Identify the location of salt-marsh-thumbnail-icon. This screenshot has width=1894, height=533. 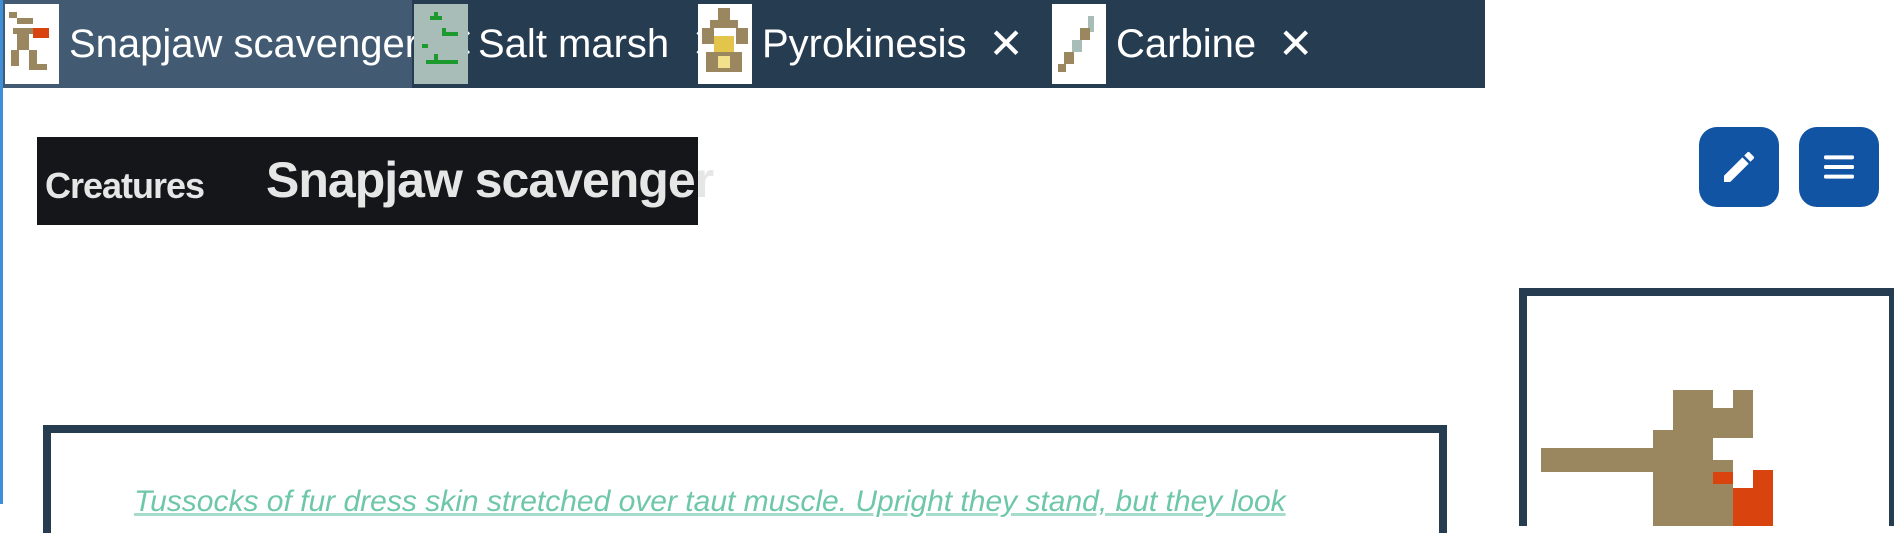
(441, 44).